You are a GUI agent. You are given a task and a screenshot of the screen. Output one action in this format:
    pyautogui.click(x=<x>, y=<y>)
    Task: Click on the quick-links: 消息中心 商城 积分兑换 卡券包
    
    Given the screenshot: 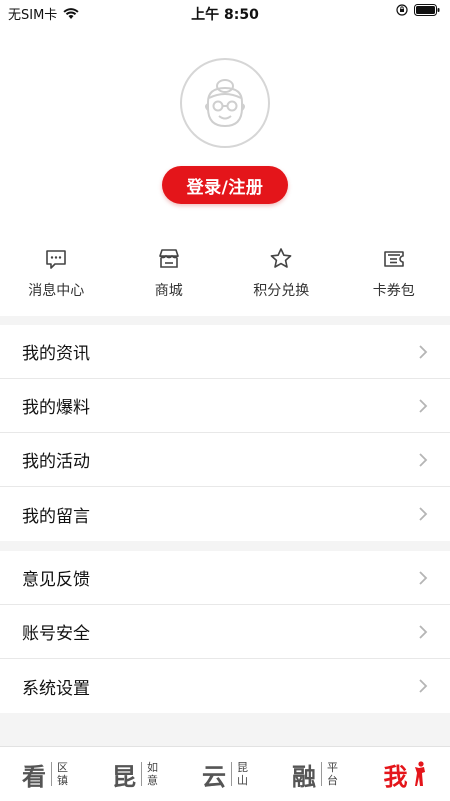 What is the action you would take?
    pyautogui.click(x=225, y=276)
    